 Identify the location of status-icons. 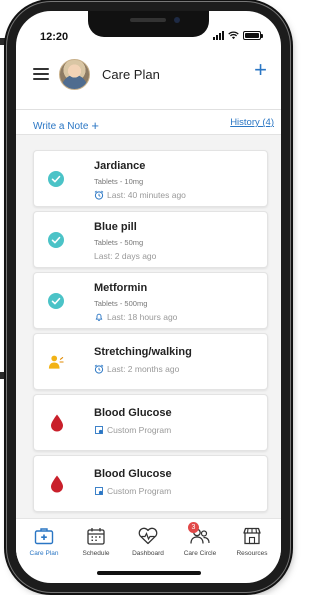
(238, 35).